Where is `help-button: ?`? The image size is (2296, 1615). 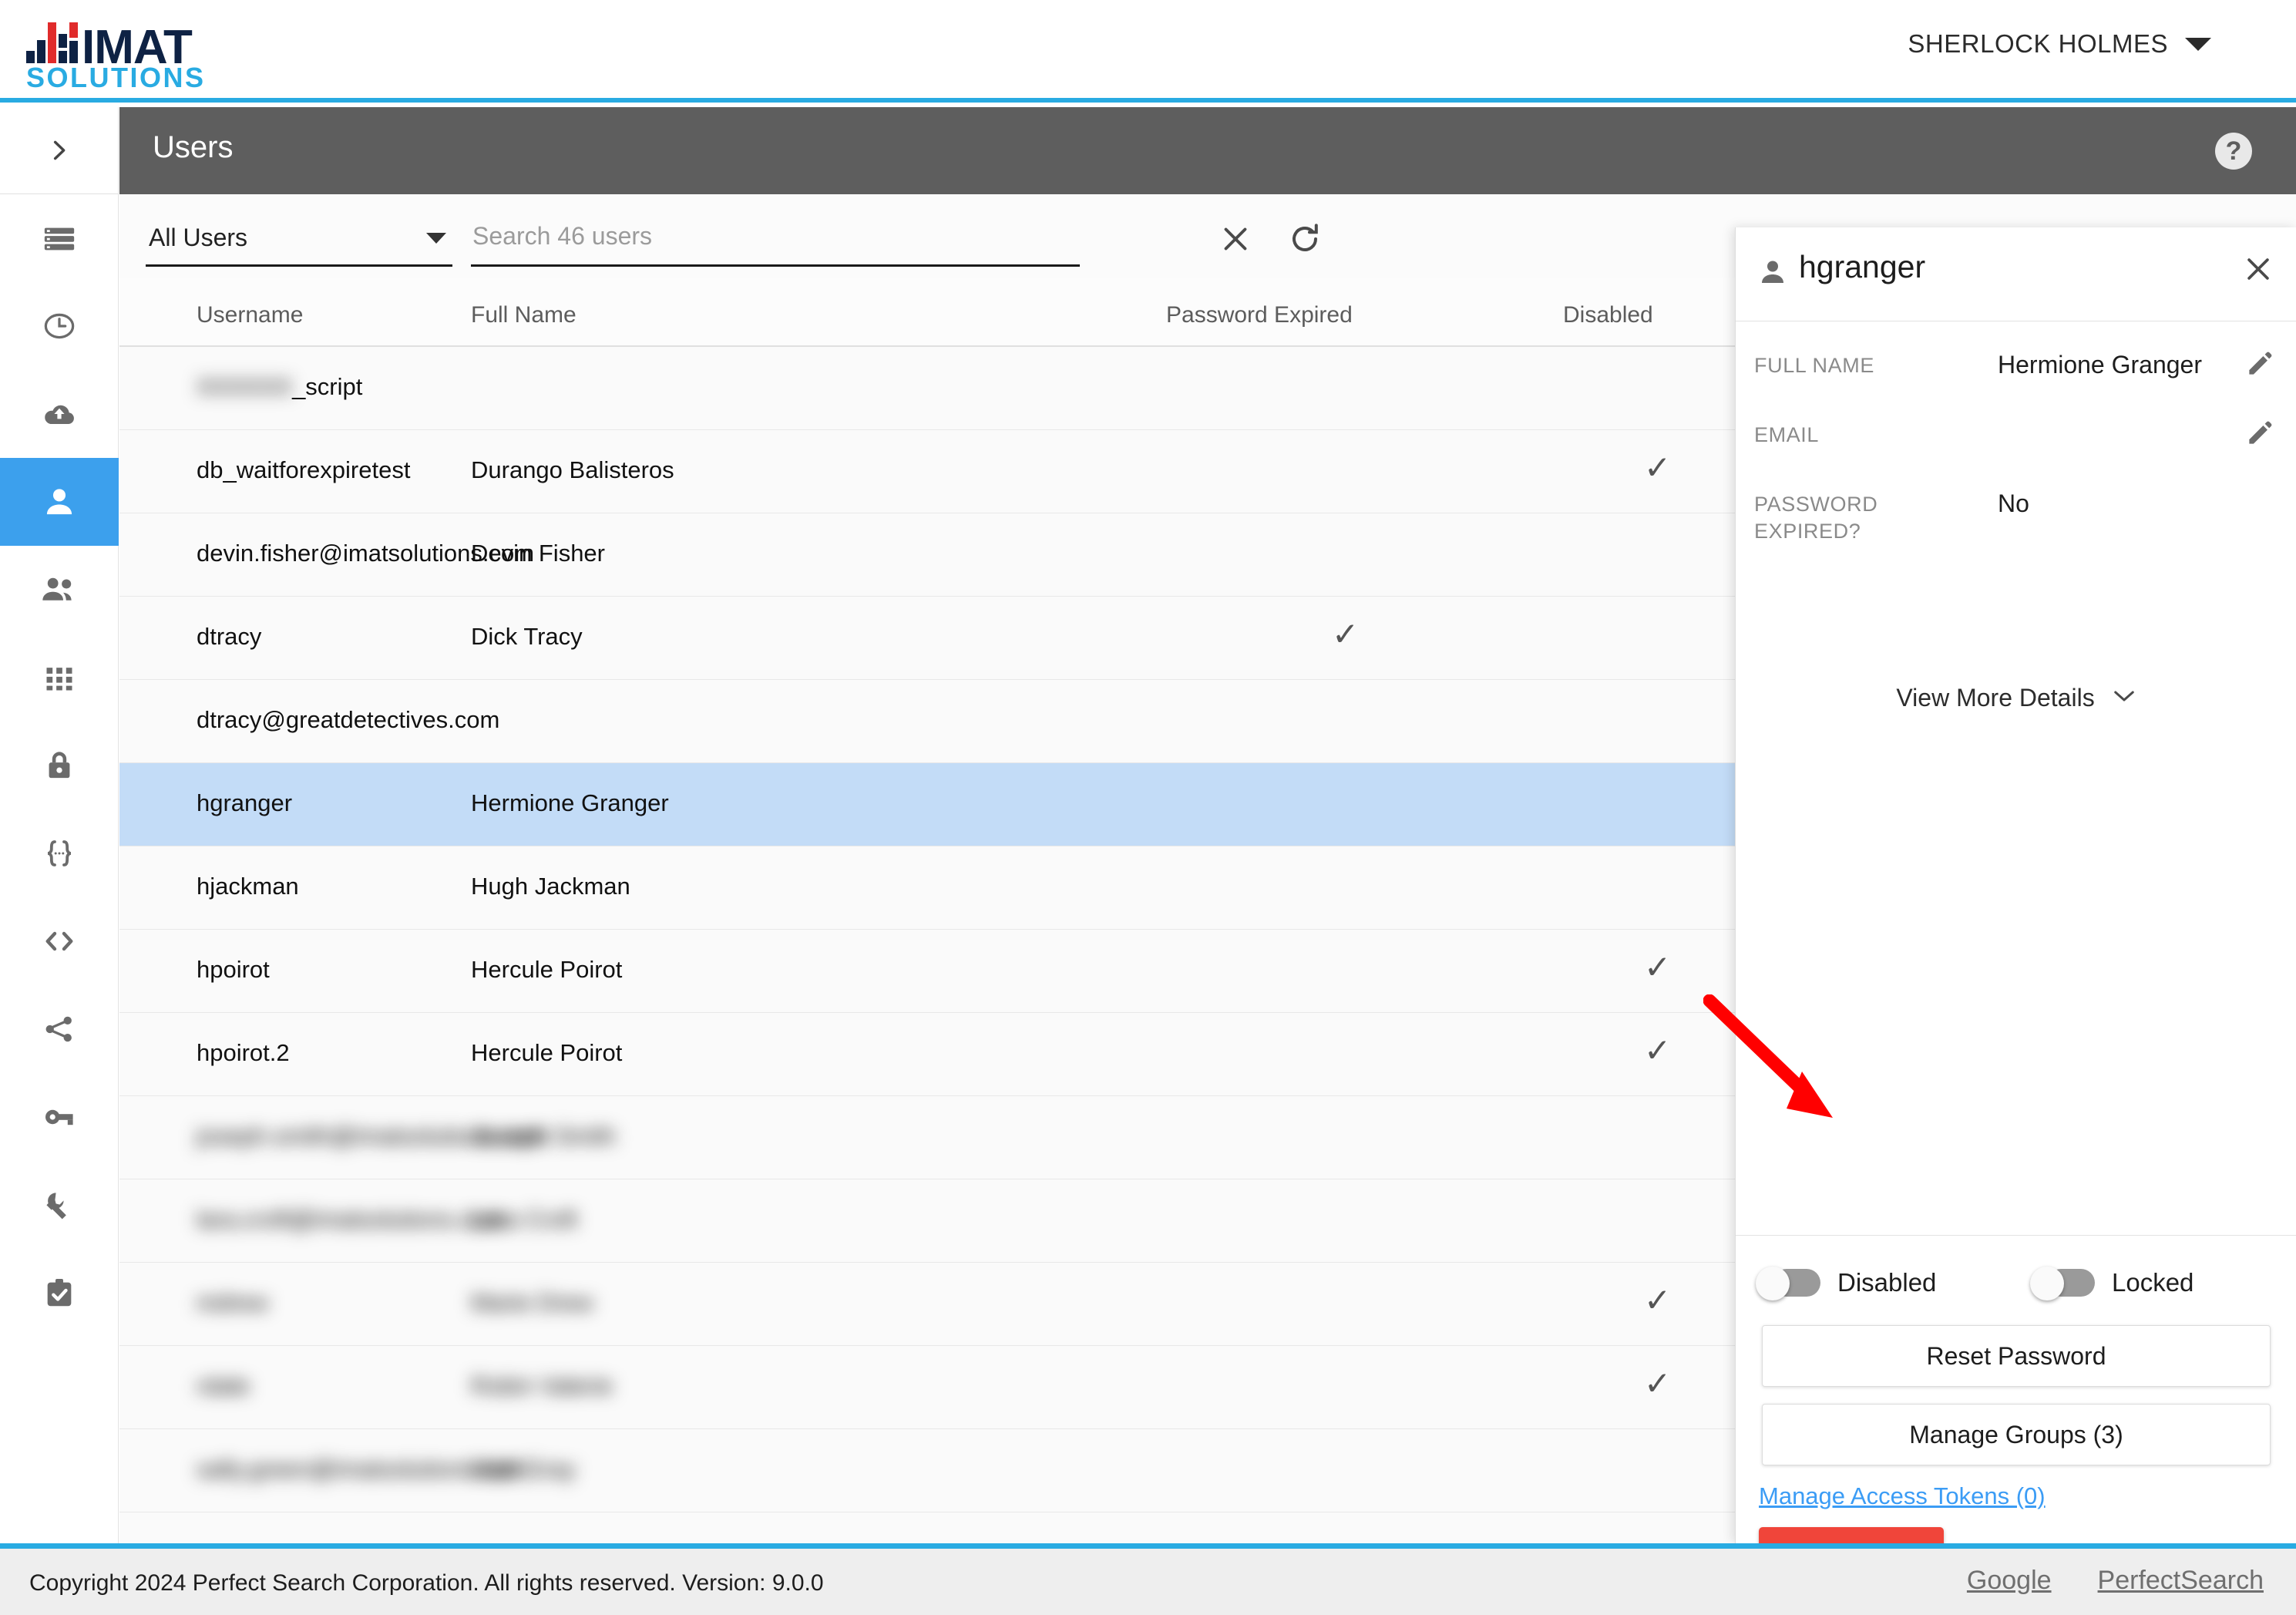
help-button: ? is located at coordinates (2233, 152).